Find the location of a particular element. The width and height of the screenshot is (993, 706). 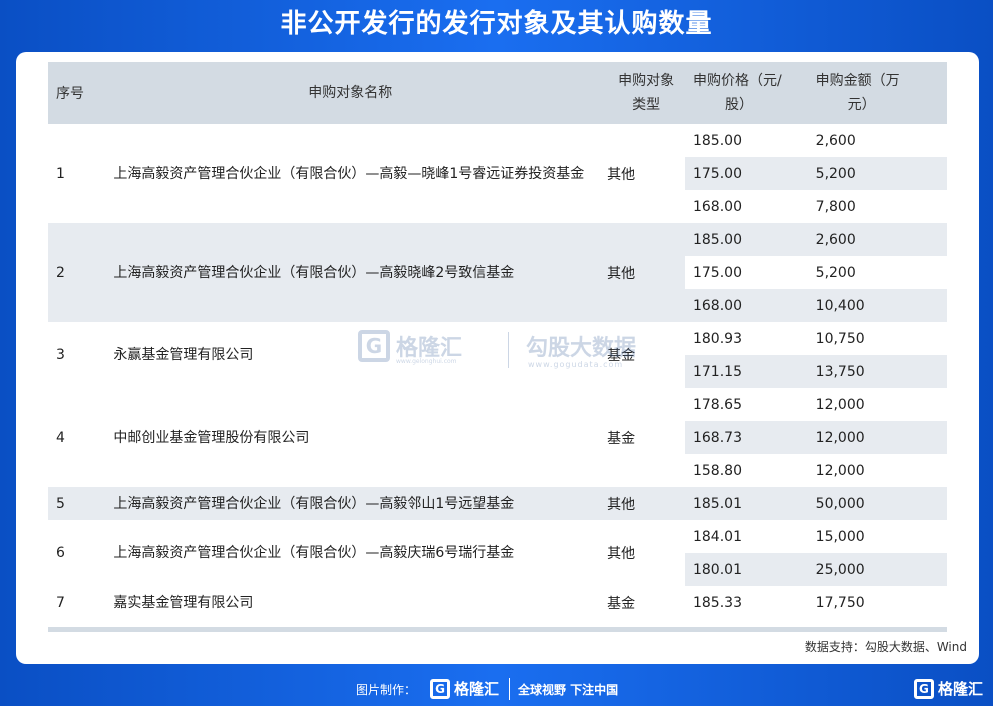

footer-divider is located at coordinates (509, 689).